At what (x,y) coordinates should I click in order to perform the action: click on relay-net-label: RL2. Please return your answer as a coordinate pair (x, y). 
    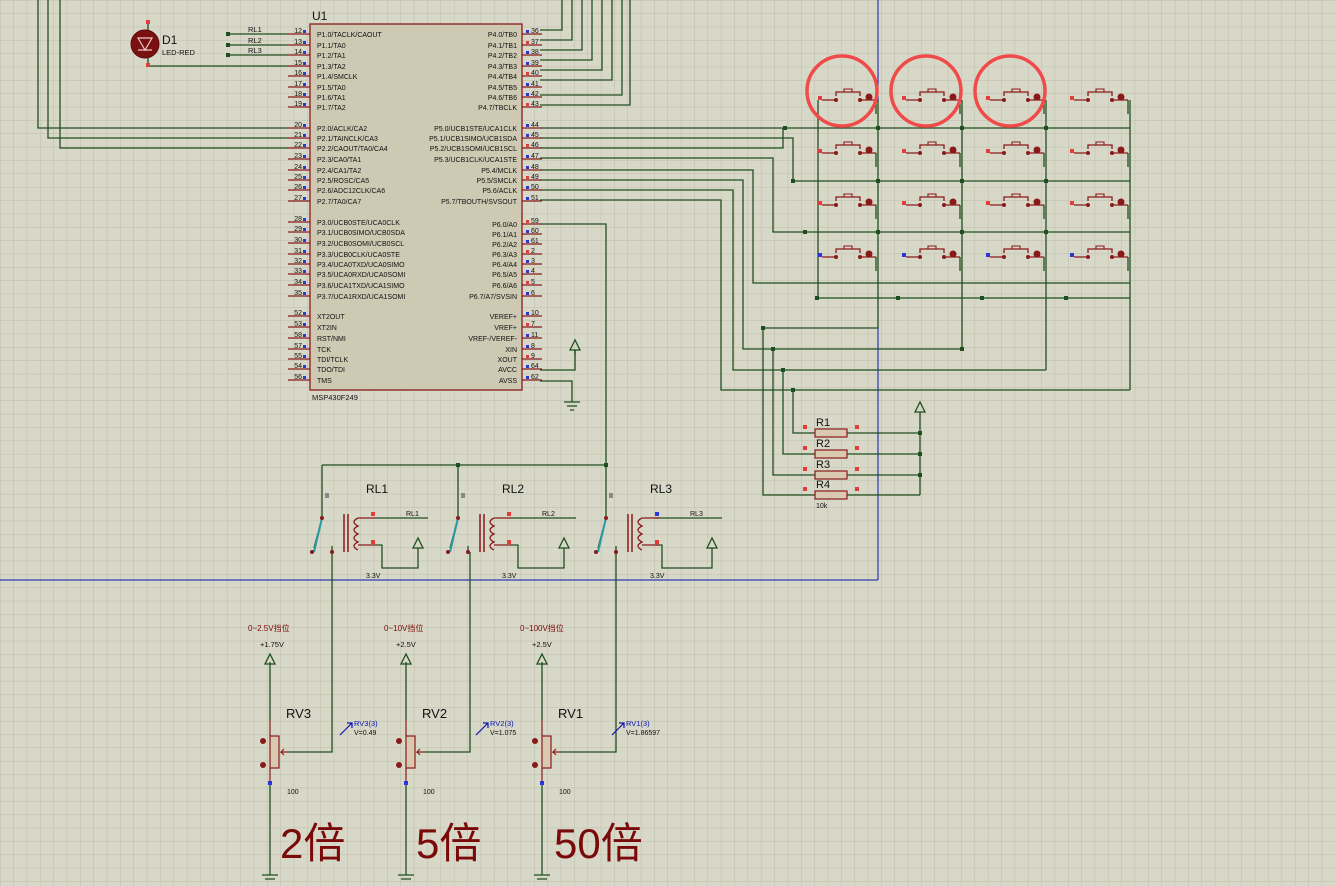
    Looking at the image, I should click on (548, 514).